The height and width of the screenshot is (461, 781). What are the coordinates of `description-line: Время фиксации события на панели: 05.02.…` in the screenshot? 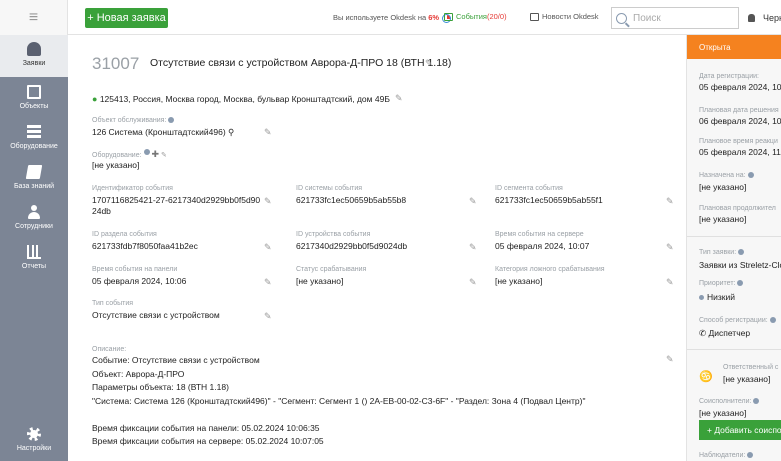 It's located at (206, 427).